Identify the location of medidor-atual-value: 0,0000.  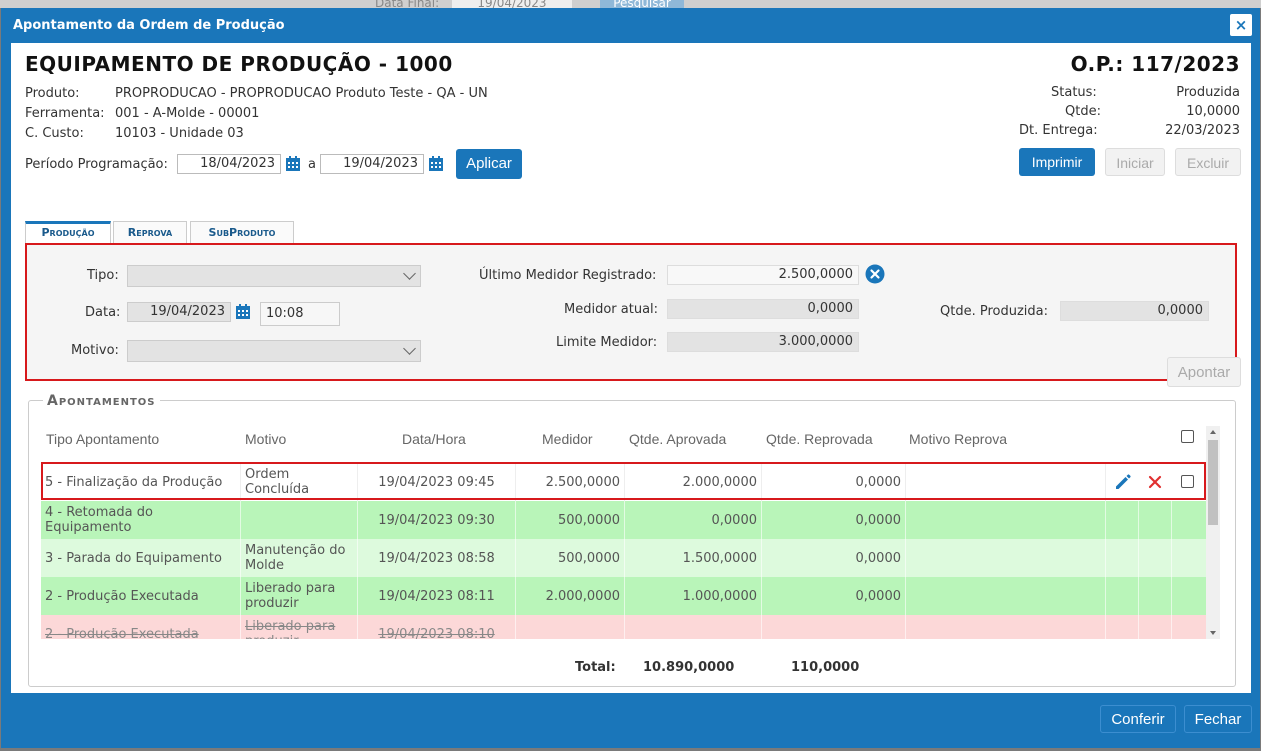
(763, 309).